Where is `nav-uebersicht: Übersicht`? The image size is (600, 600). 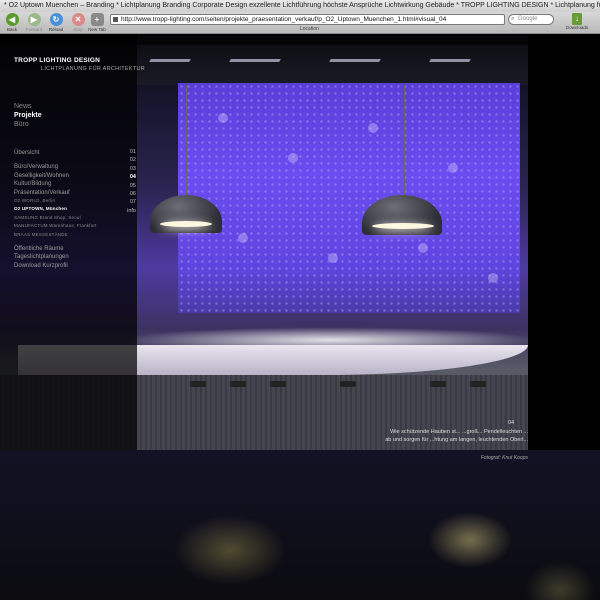
nav-uebersicht: Übersicht is located at coordinates (75, 153).